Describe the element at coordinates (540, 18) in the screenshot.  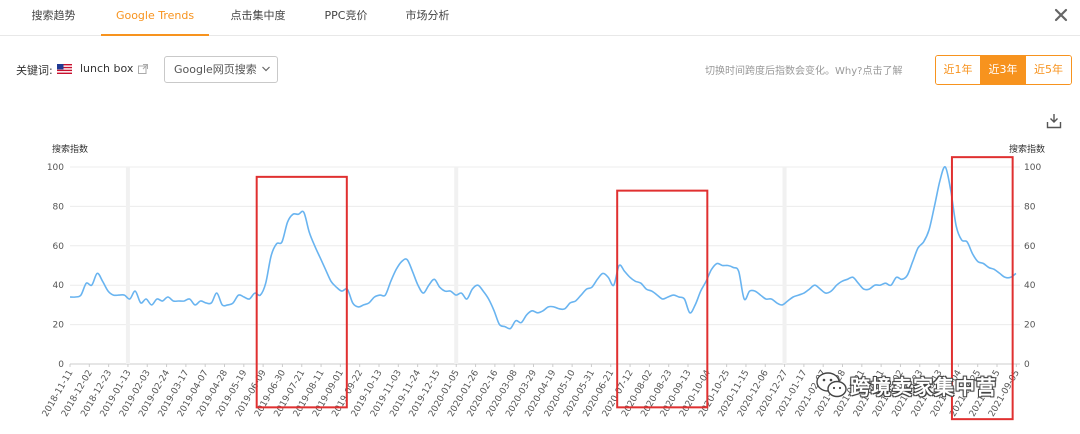
I see `tab-bar: 搜索趋势 Google Trends 点击集中度 PPC竞价 市场分析` at that location.